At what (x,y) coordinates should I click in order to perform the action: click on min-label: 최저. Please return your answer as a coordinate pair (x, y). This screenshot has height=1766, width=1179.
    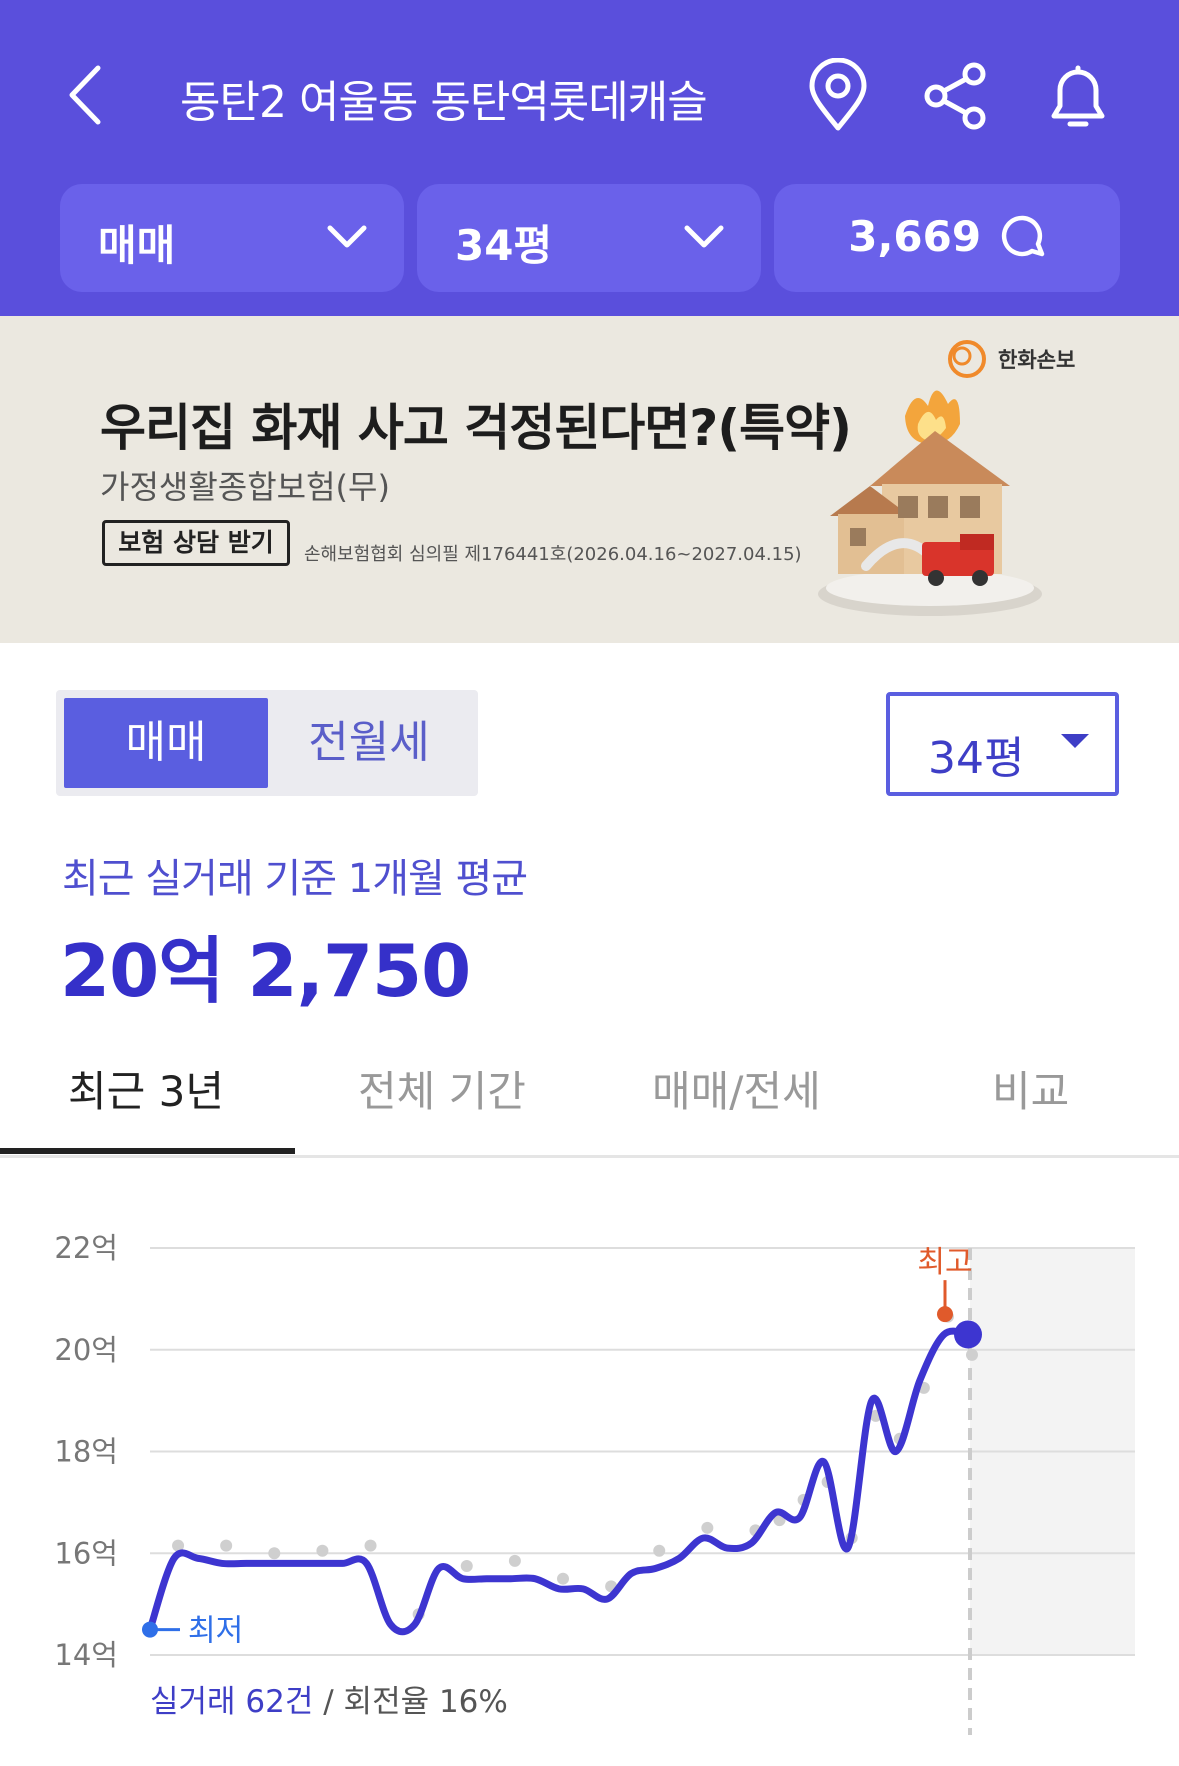
    Looking at the image, I should click on (215, 1631).